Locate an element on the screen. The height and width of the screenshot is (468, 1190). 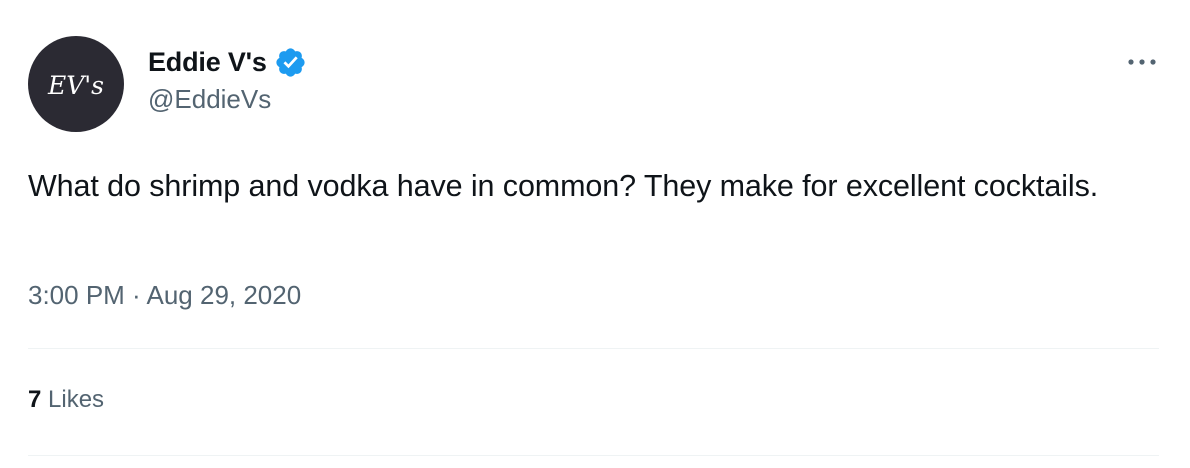
name-row: Eddie V's is located at coordinates (227, 62).